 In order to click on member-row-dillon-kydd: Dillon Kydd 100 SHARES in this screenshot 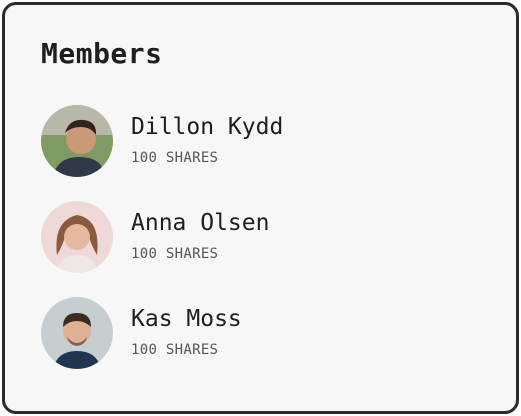, I will do `click(261, 141)`.